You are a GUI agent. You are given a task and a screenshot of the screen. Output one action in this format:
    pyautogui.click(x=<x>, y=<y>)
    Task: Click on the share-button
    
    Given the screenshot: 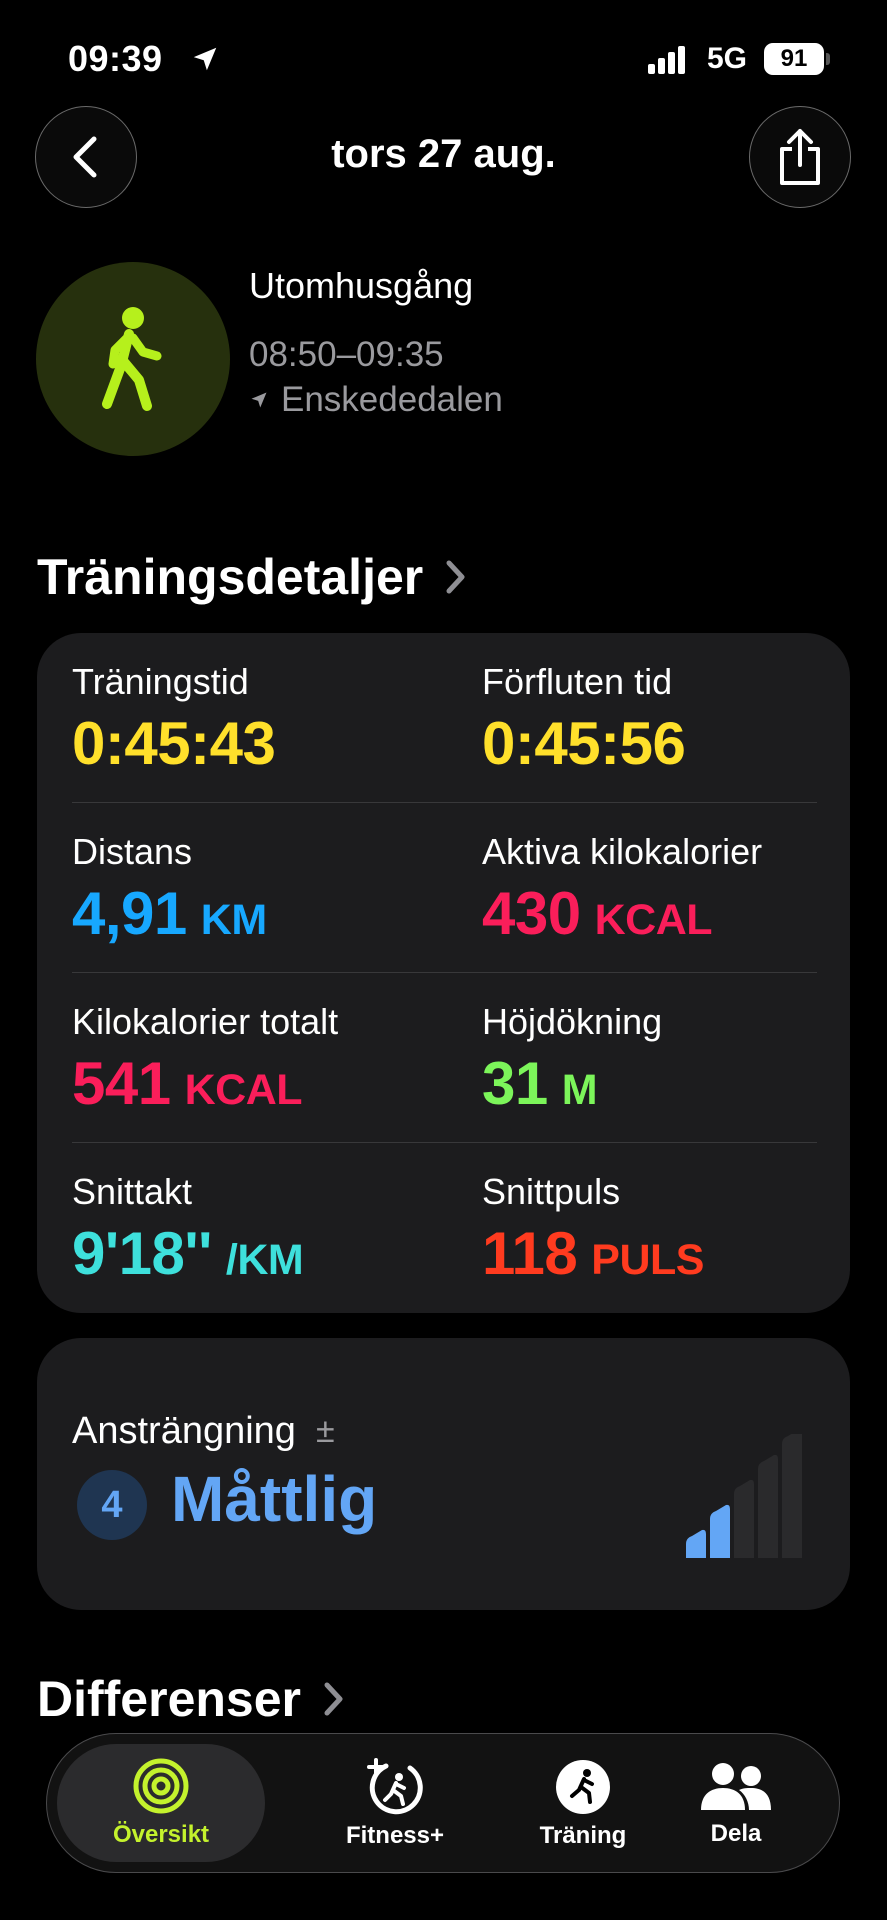 What is the action you would take?
    pyautogui.click(x=800, y=157)
    